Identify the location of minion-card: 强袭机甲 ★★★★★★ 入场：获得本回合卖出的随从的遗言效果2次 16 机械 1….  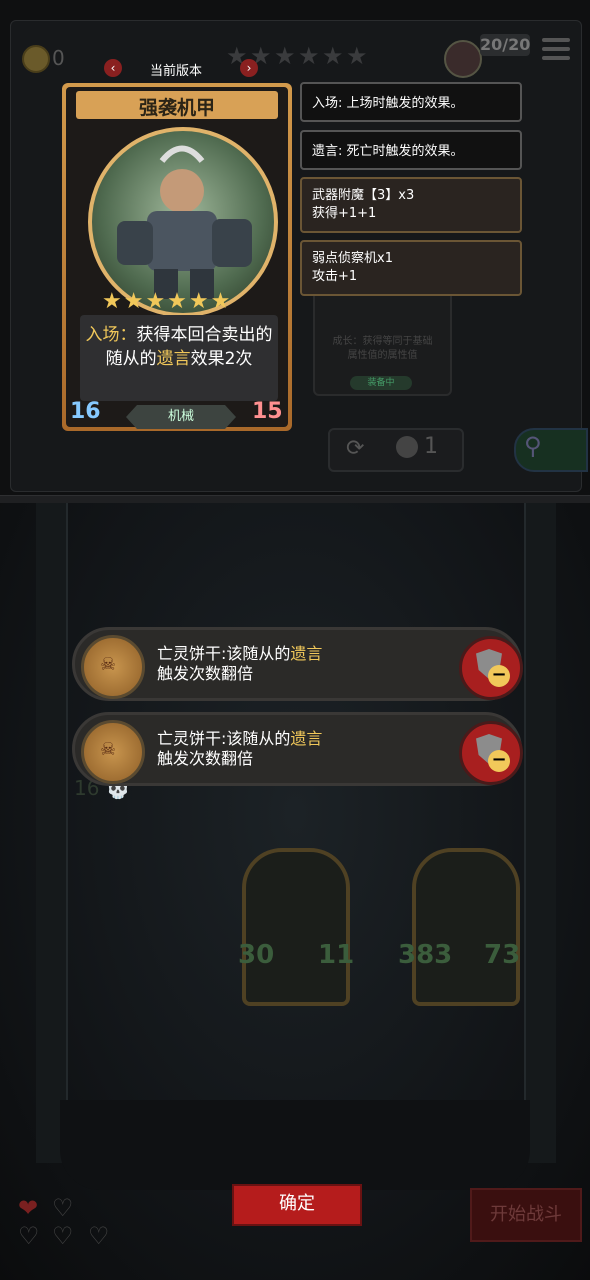
(177, 257).